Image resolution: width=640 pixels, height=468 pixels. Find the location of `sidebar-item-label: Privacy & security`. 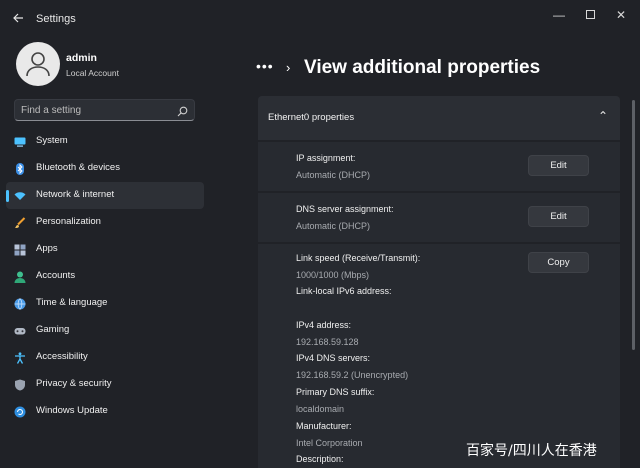

sidebar-item-label: Privacy & security is located at coordinates (74, 383).